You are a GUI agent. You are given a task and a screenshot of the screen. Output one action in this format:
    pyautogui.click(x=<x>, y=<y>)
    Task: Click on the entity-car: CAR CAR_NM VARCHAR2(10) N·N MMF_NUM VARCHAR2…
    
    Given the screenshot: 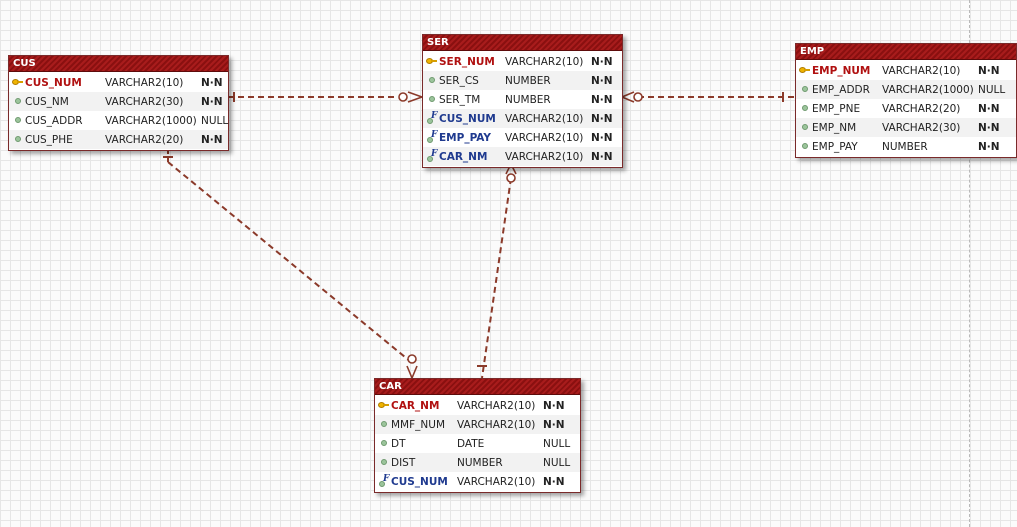 What is the action you would take?
    pyautogui.click(x=477, y=435)
    